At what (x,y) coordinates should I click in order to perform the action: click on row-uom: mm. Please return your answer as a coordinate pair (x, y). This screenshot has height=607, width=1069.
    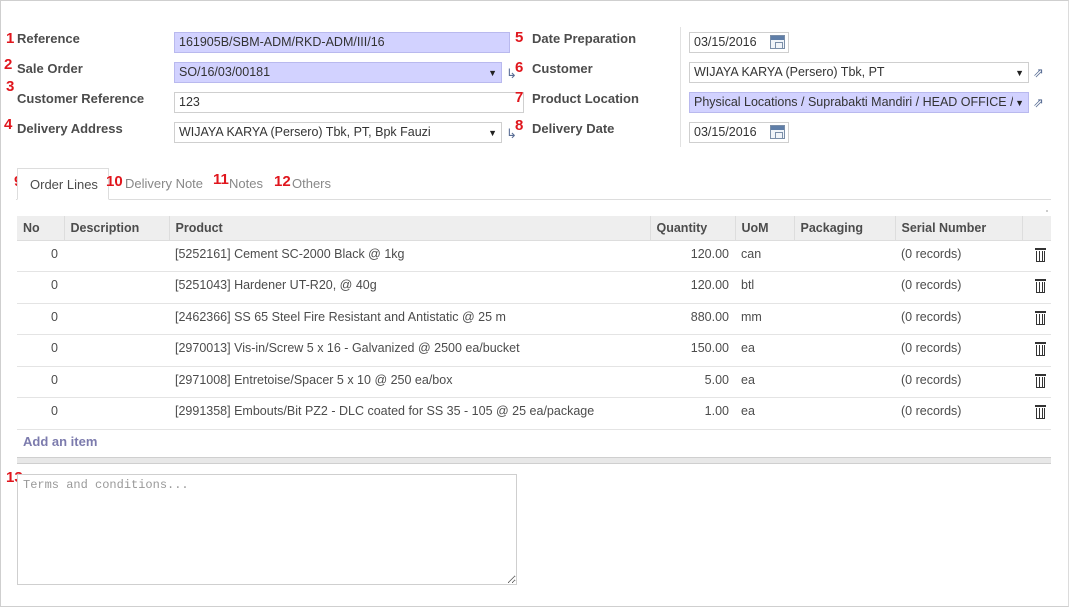
    Looking at the image, I should click on (764, 319).